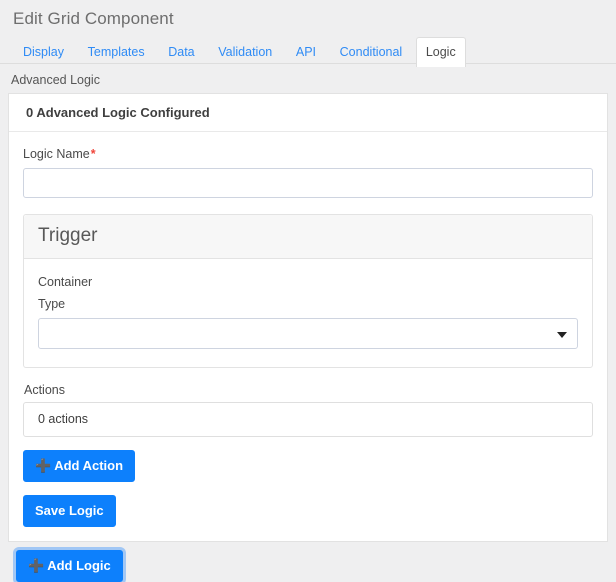 The width and height of the screenshot is (616, 582). Describe the element at coordinates (308, 504) in the screenshot. I see `save-logic-row: Save Logic` at that location.